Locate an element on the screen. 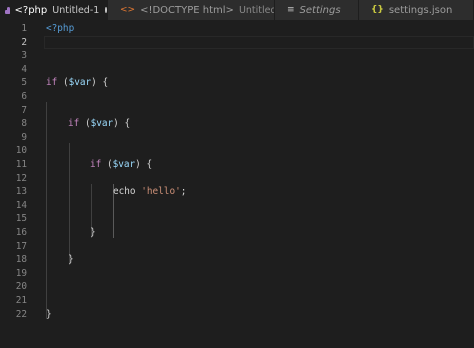 Image resolution: width=474 pixels, height=348 pixels. code-line: 16 } is located at coordinates (237, 233).